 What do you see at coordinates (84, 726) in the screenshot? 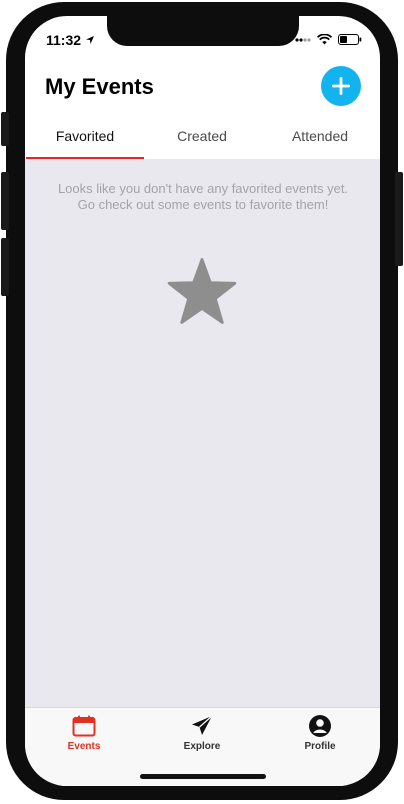
I see `calendar-icon` at bounding box center [84, 726].